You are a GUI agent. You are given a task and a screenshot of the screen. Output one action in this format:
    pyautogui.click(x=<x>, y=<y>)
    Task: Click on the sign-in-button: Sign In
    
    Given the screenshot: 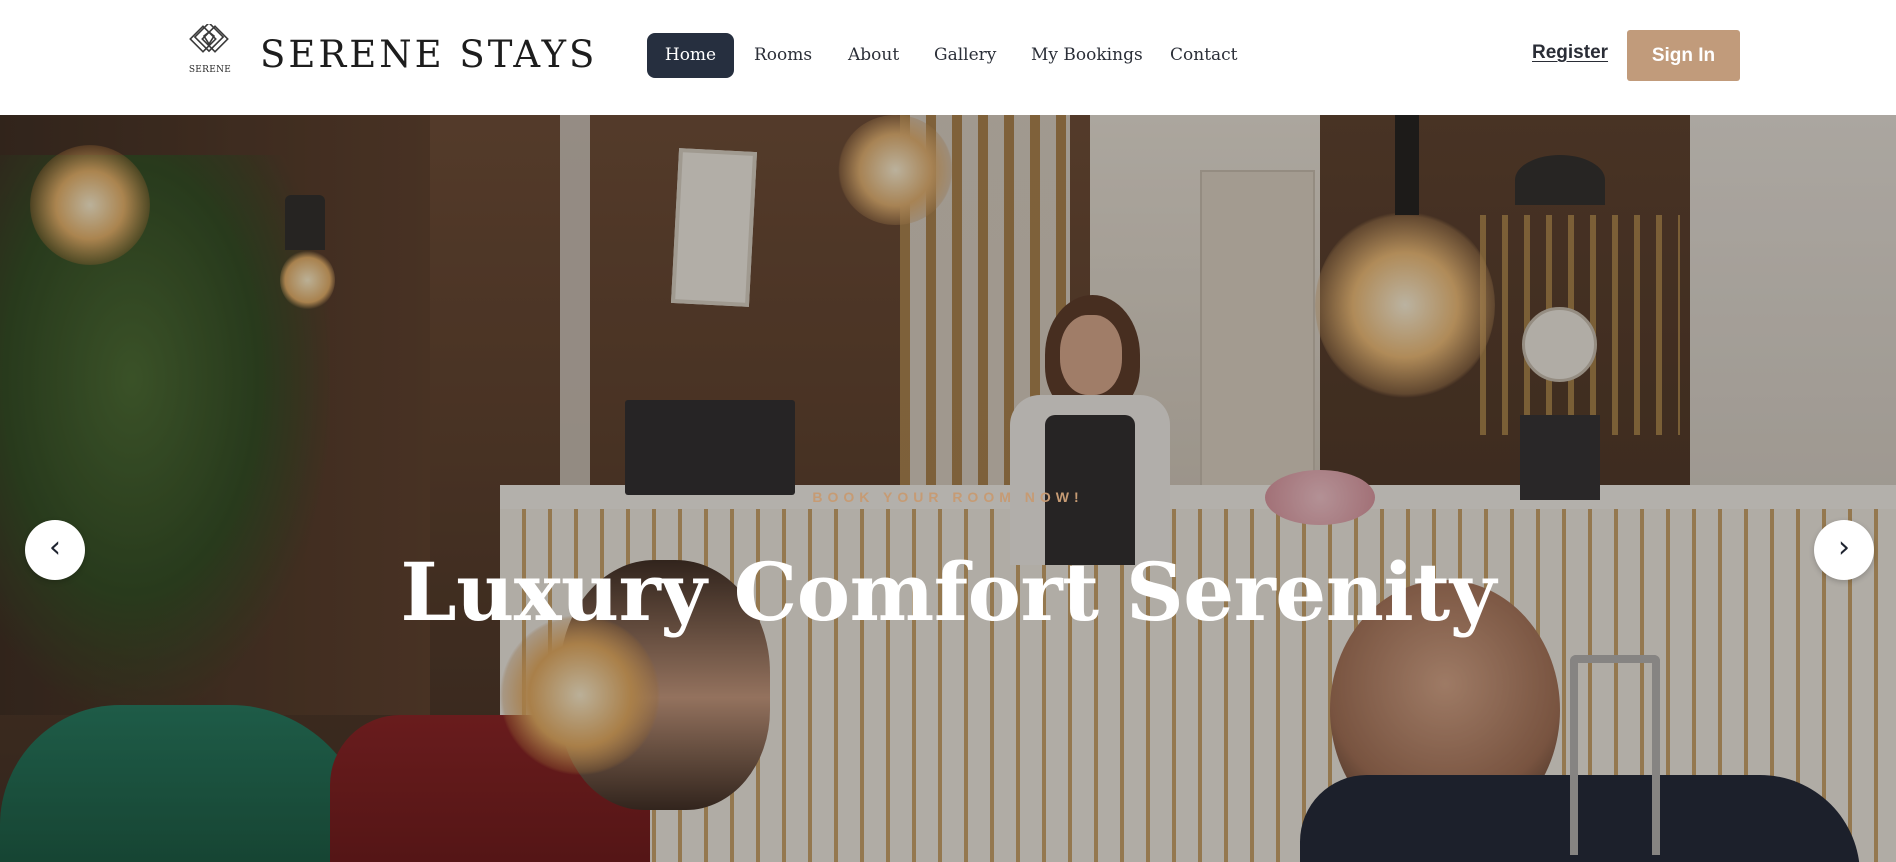 What is the action you would take?
    pyautogui.click(x=1683, y=55)
    